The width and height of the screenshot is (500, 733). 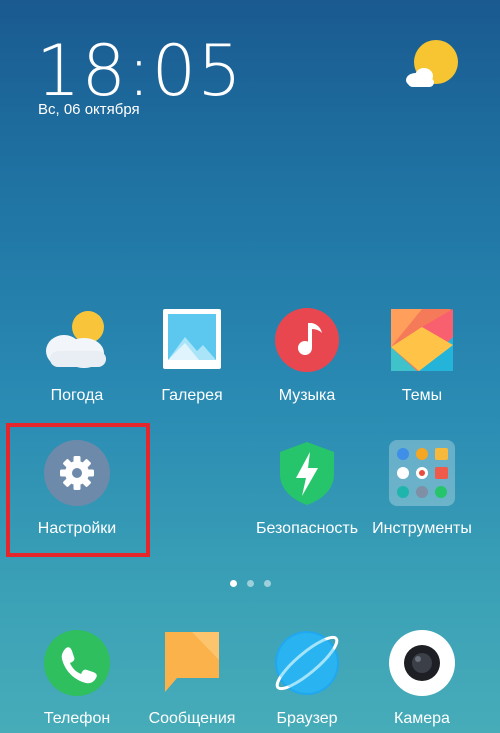 I want to click on app-gallery: Галерея, so click(x=192, y=356).